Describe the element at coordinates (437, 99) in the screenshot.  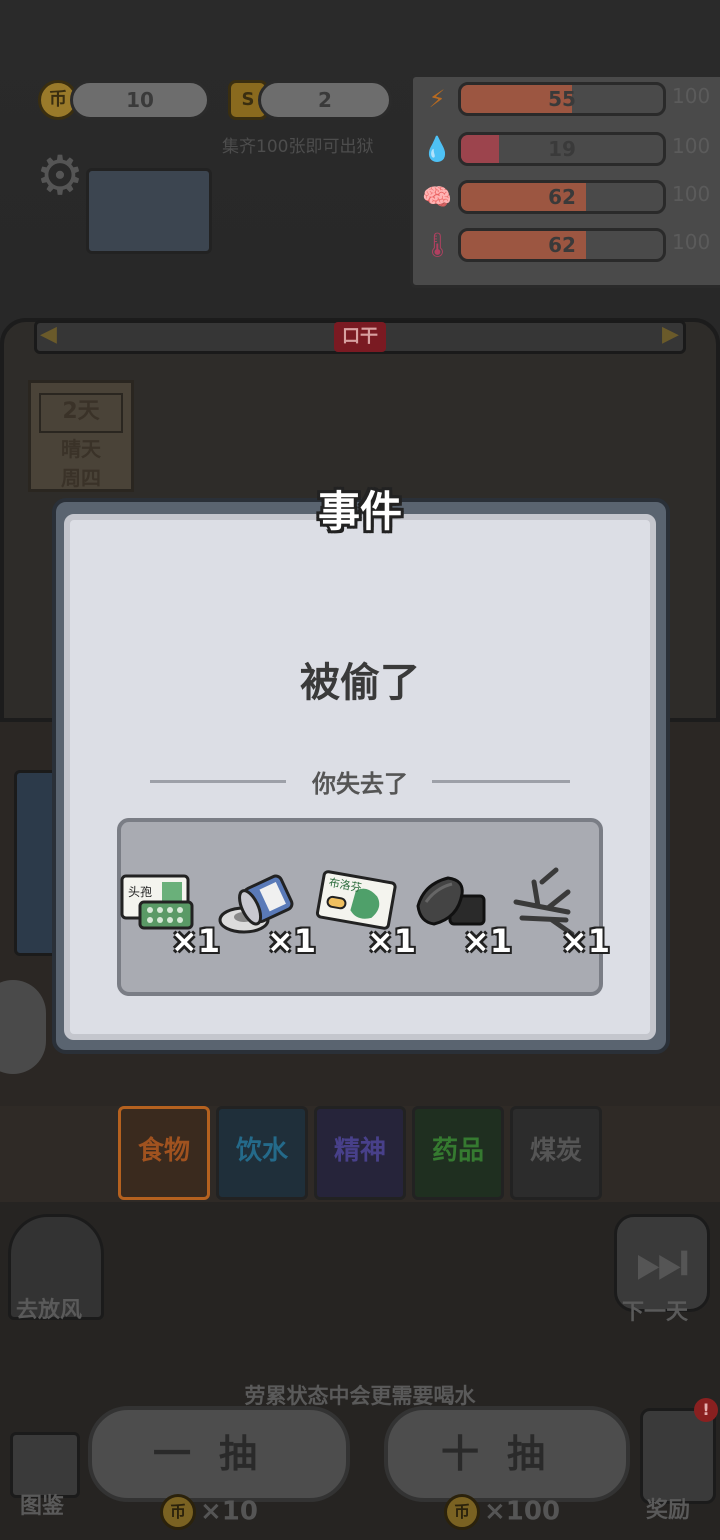
I see `lightning-icon: ⚡` at that location.